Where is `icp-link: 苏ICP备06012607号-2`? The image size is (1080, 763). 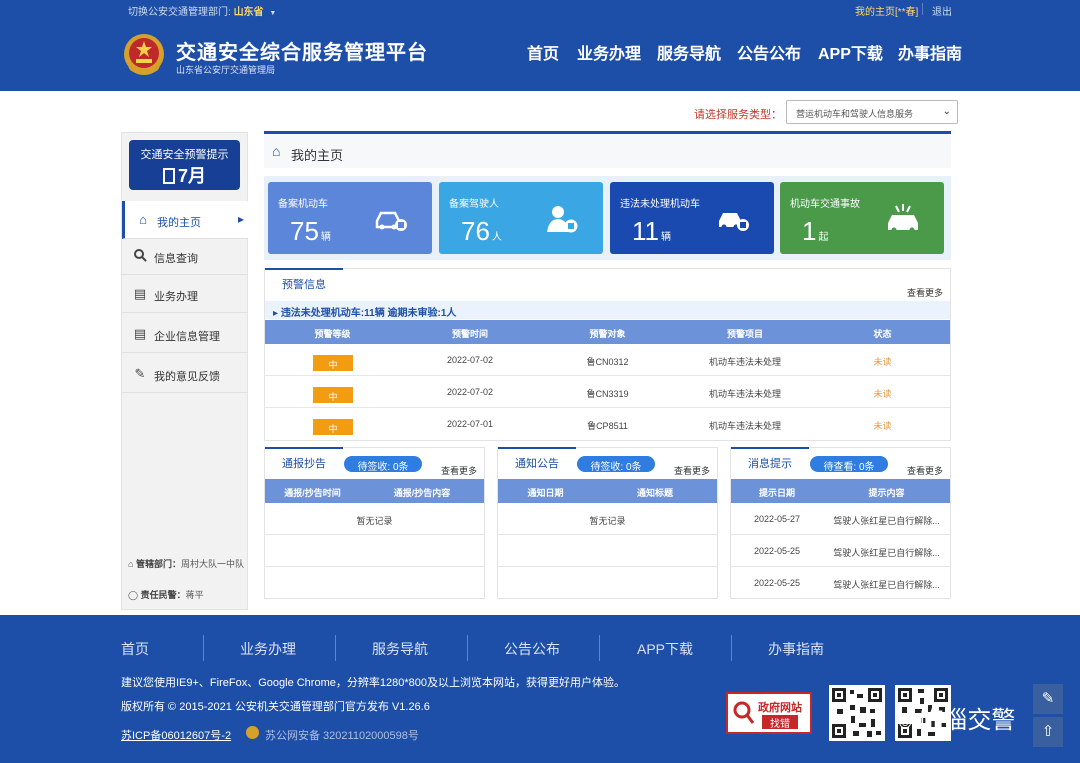 icp-link: 苏ICP备06012607号-2 is located at coordinates (176, 735).